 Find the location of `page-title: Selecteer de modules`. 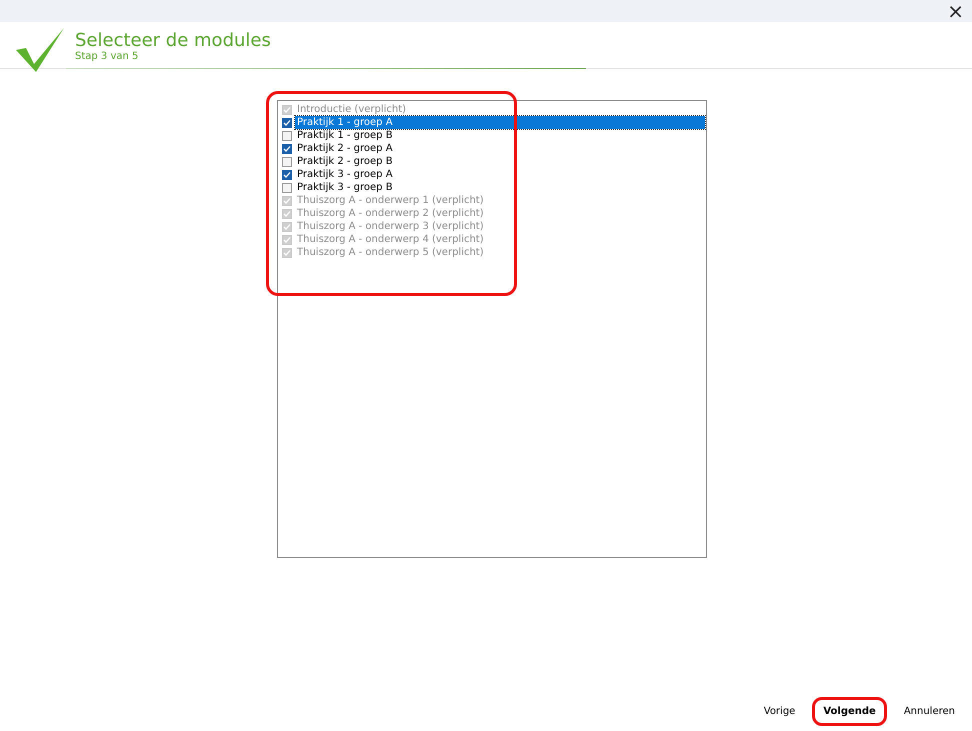

page-title: Selecteer de modules is located at coordinates (173, 41).